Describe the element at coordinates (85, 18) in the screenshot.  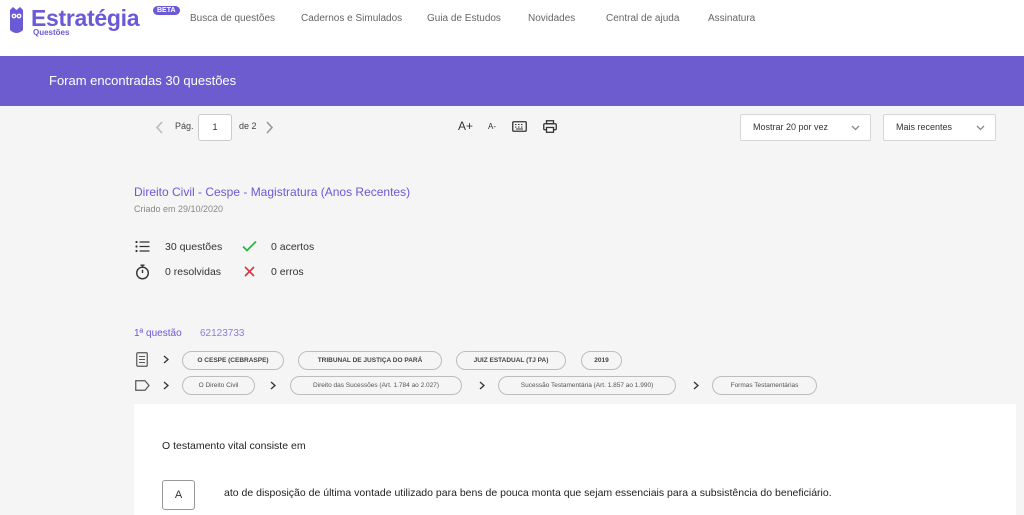
I see `brand-name: Estratégia` at that location.